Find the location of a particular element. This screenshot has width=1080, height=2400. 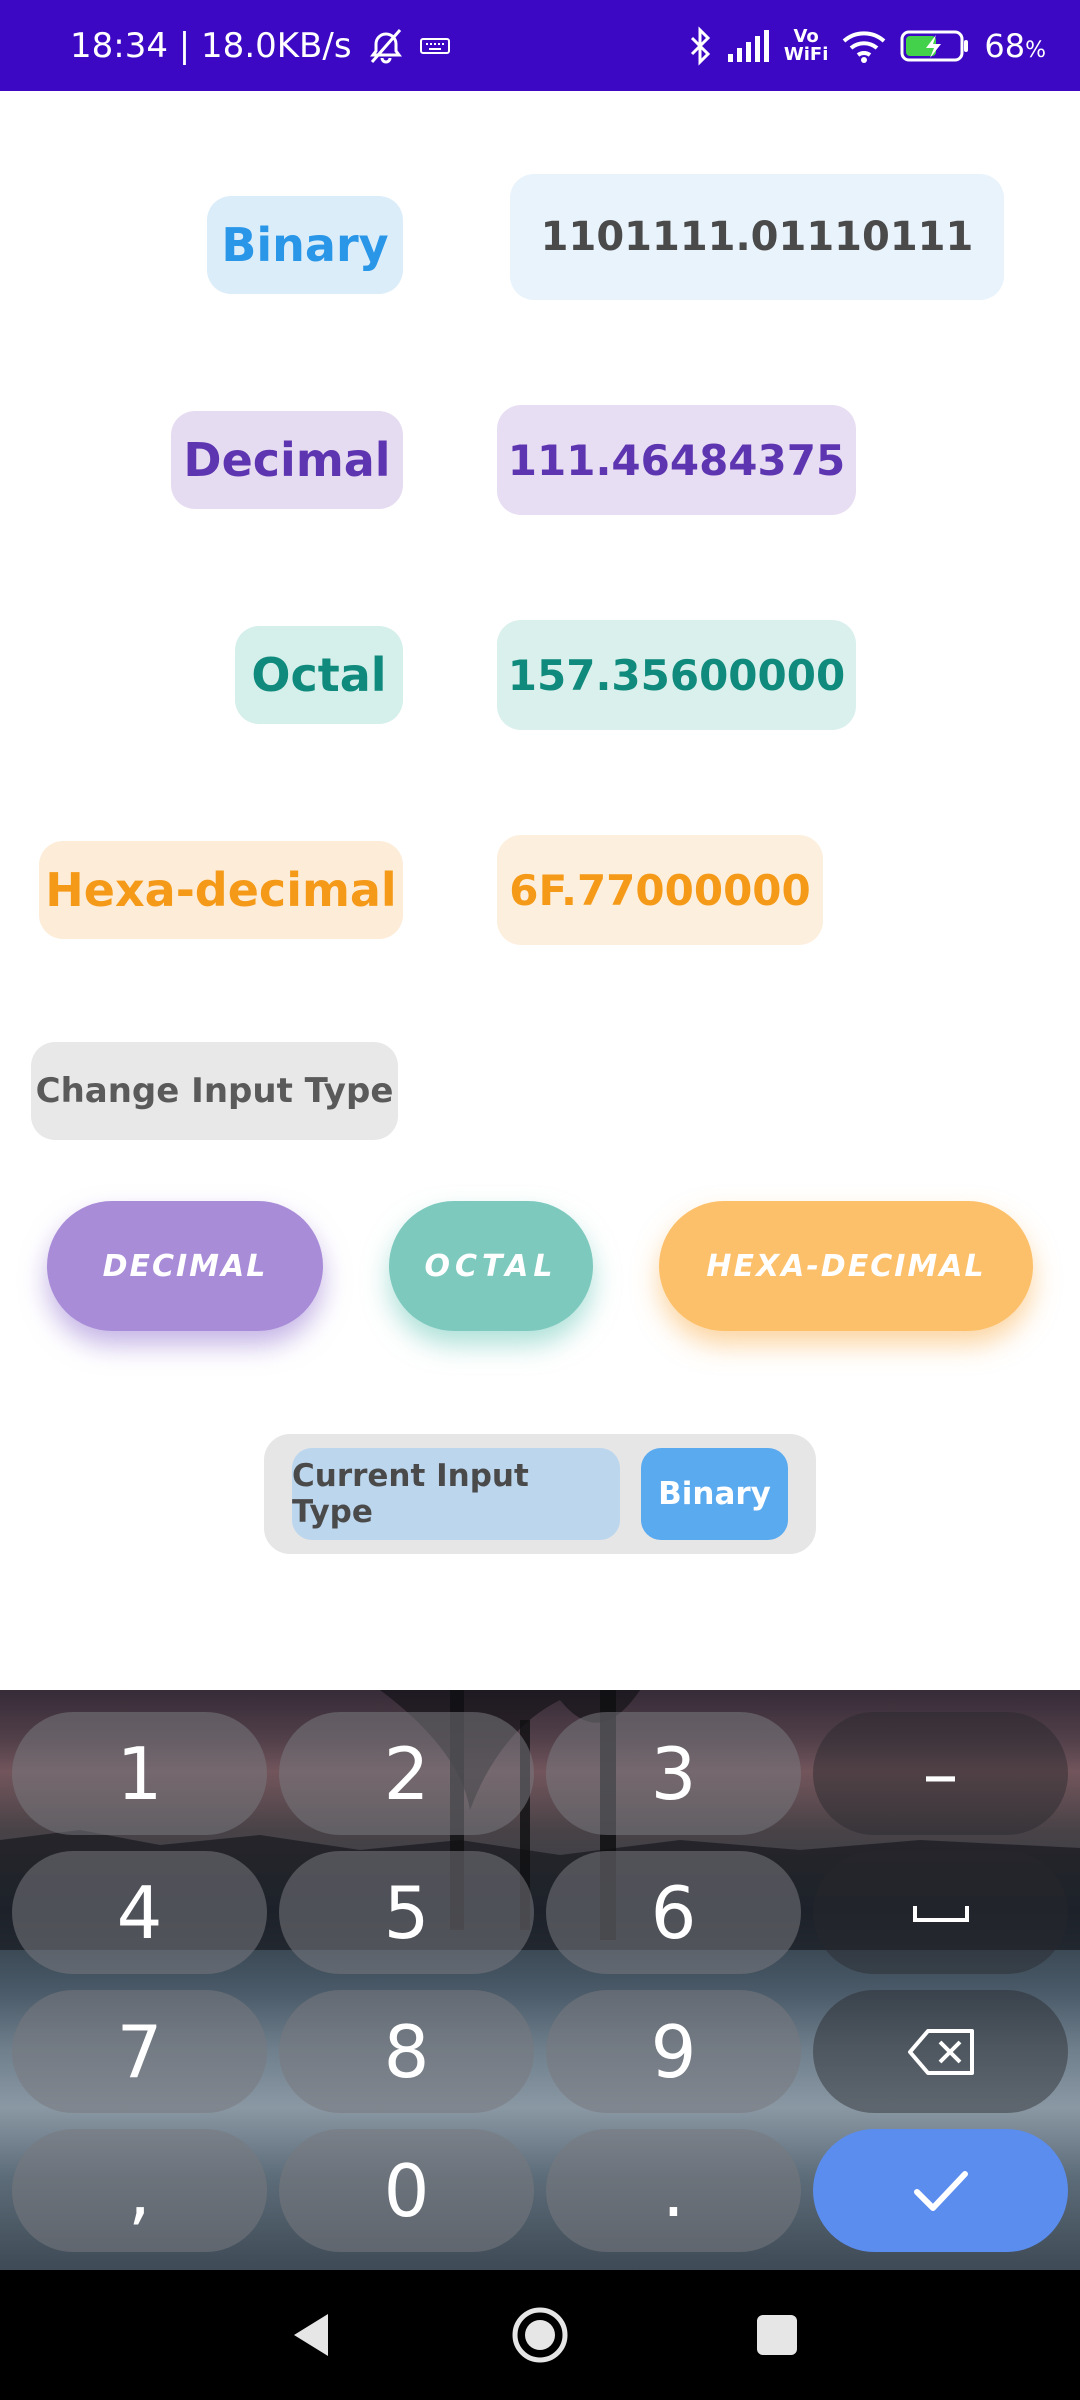

wifi-icon is located at coordinates (864, 46).